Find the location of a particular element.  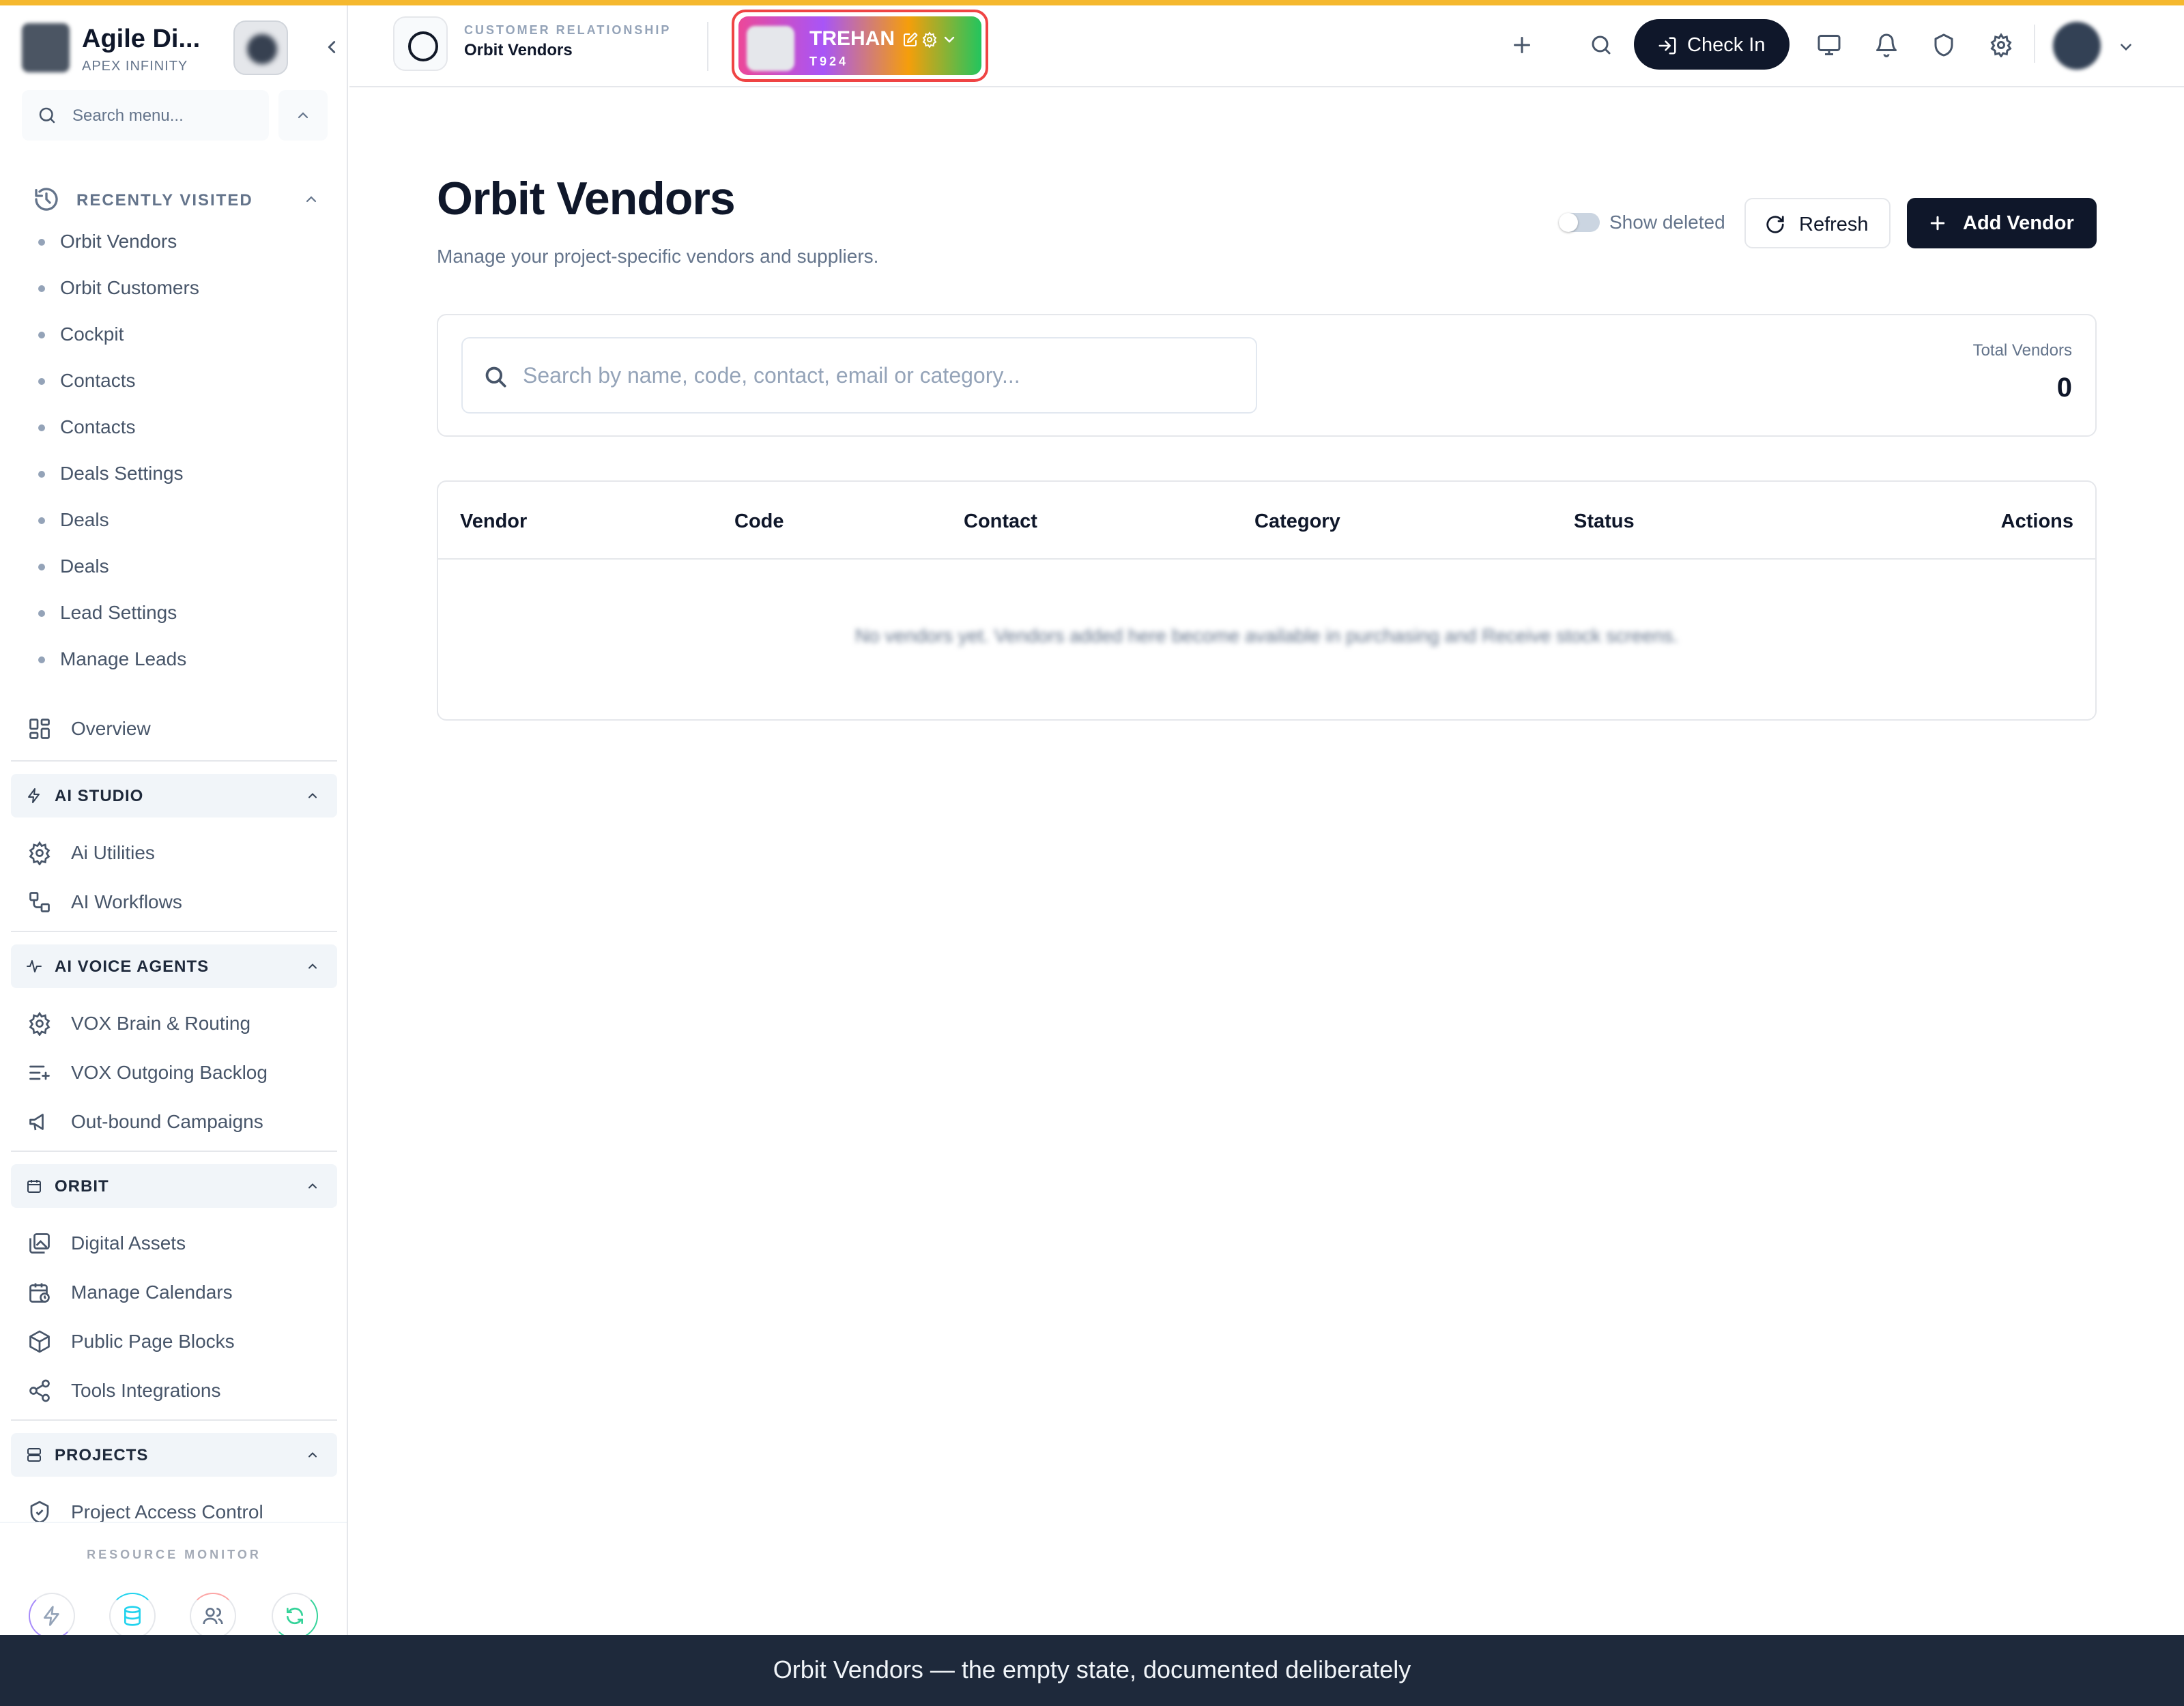

images-icon is located at coordinates (39, 1243).